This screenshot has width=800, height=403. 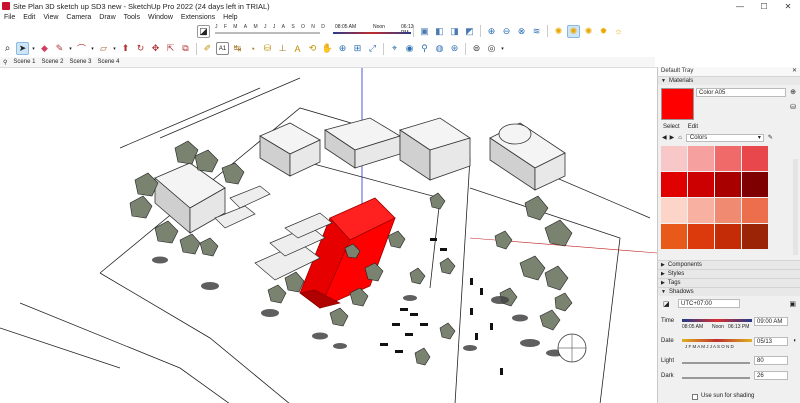 I want to click on menu-view: View, so click(x=50, y=17).